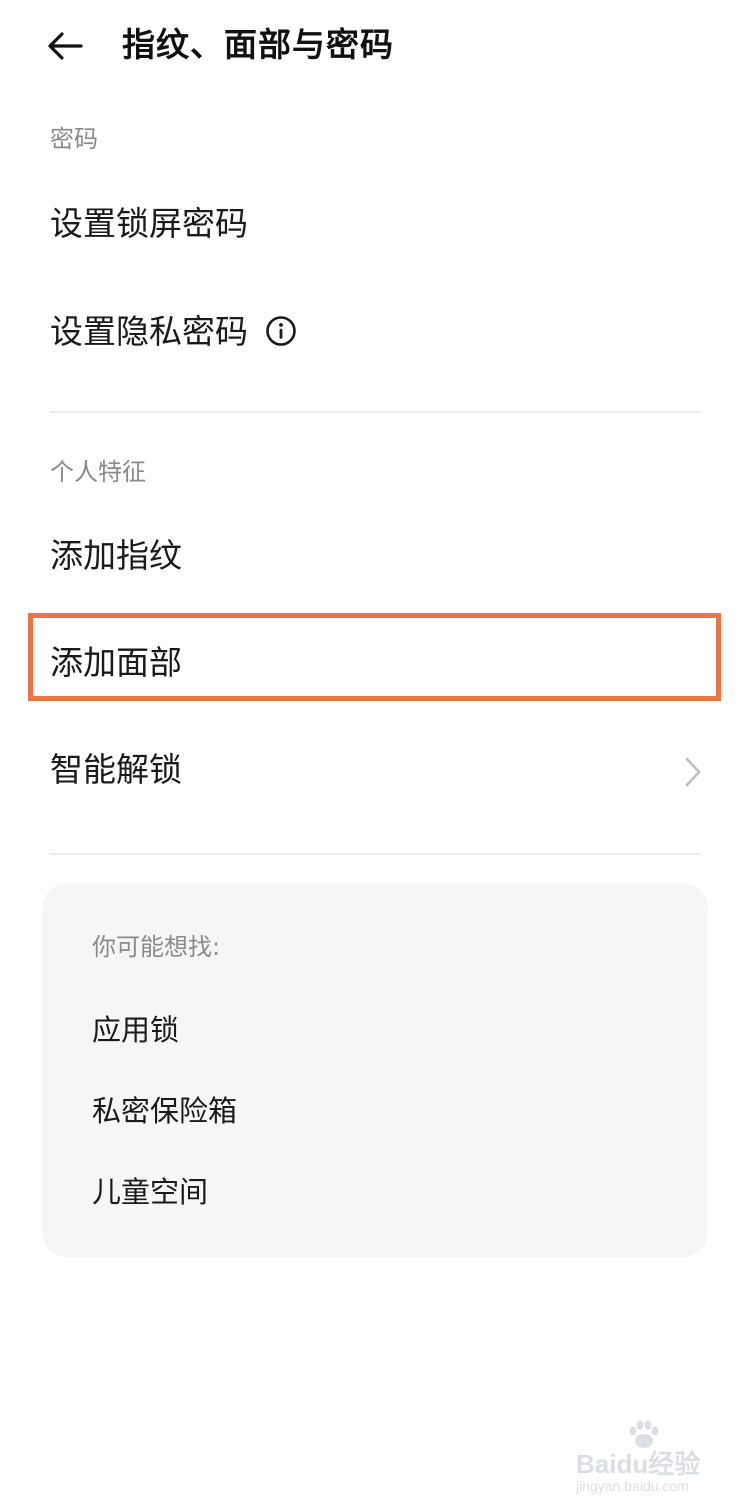  Describe the element at coordinates (116, 769) in the screenshot. I see `smart-unlock-label: 智能解锁` at that location.